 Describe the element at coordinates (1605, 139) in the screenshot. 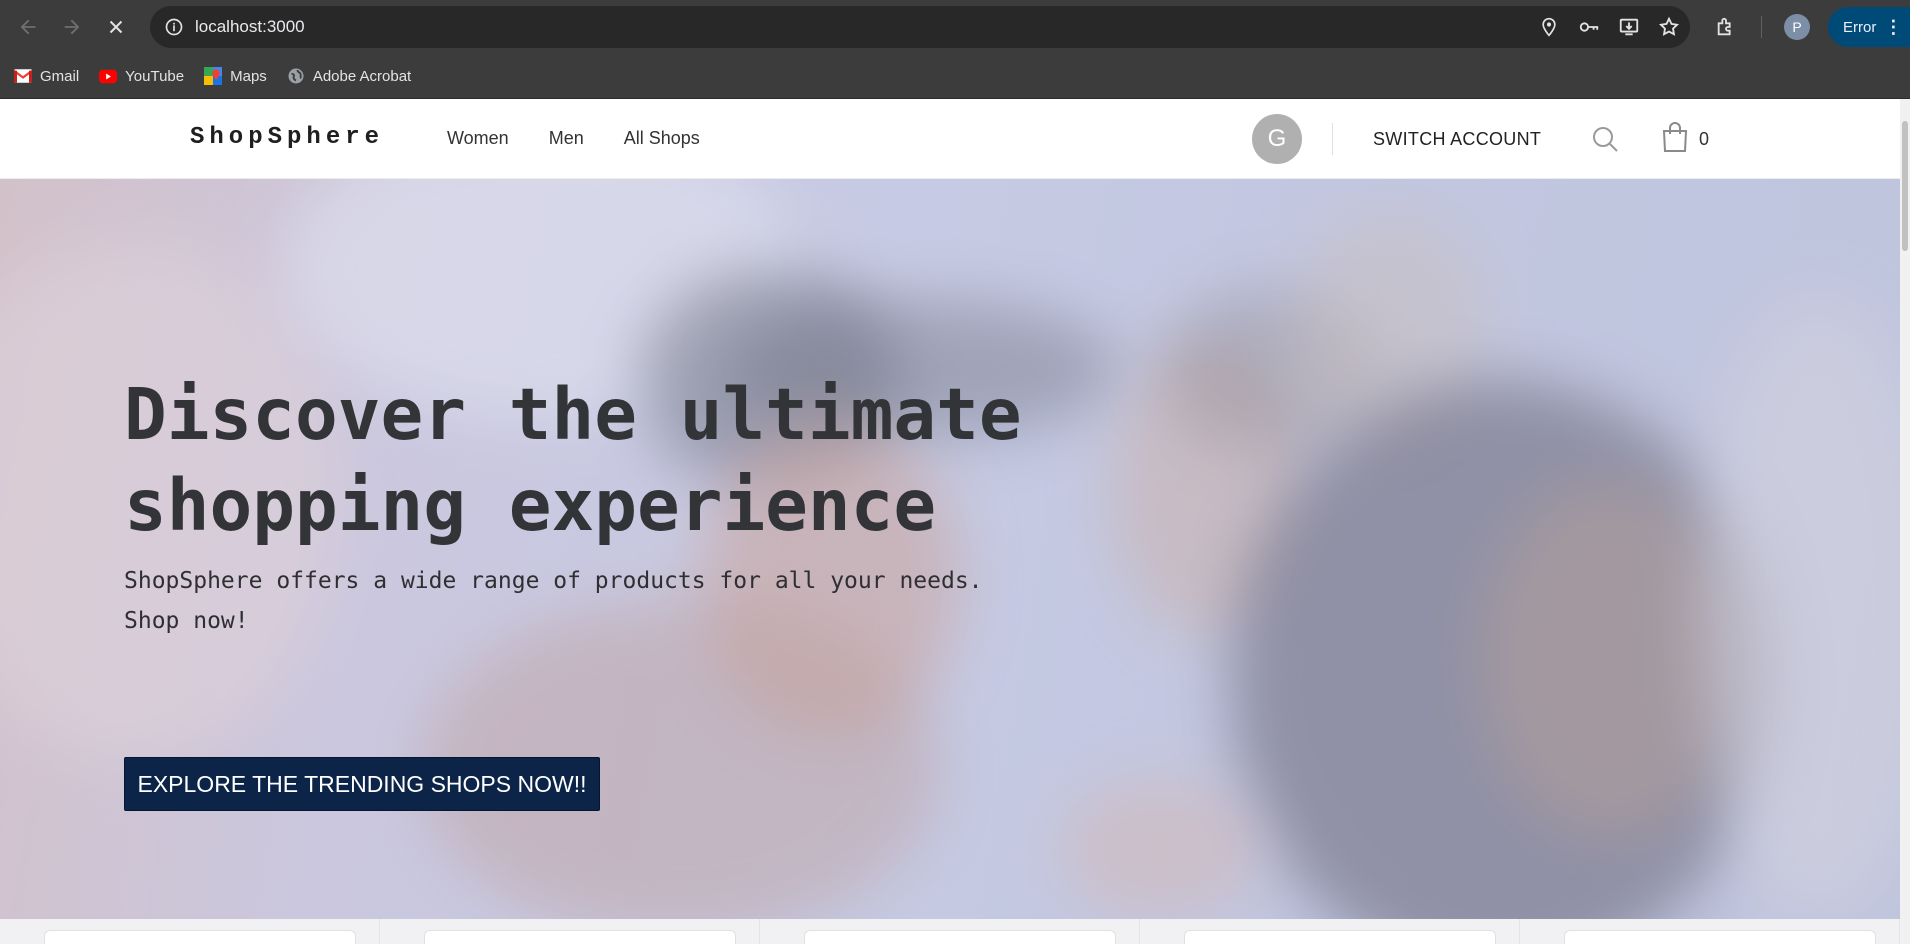

I see `search-icon` at that location.